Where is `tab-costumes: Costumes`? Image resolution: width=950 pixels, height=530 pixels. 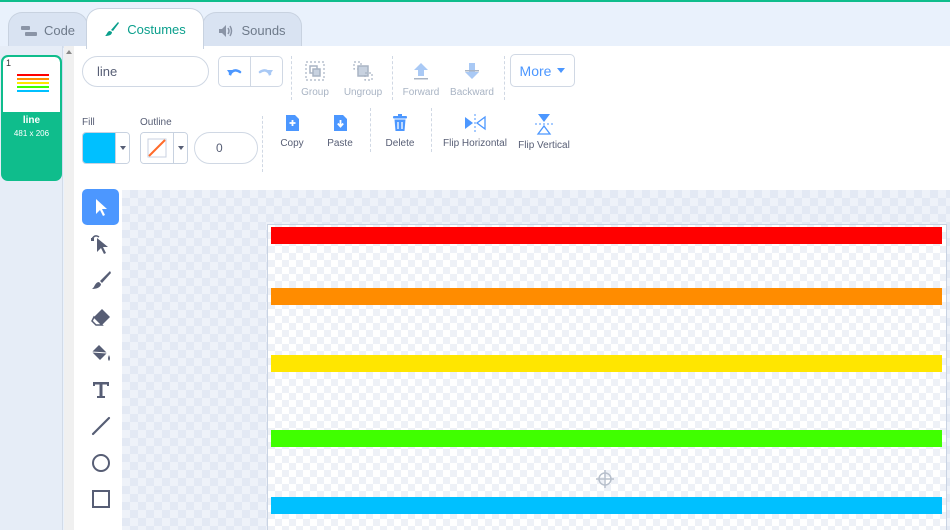
tab-costumes: Costumes is located at coordinates (145, 28).